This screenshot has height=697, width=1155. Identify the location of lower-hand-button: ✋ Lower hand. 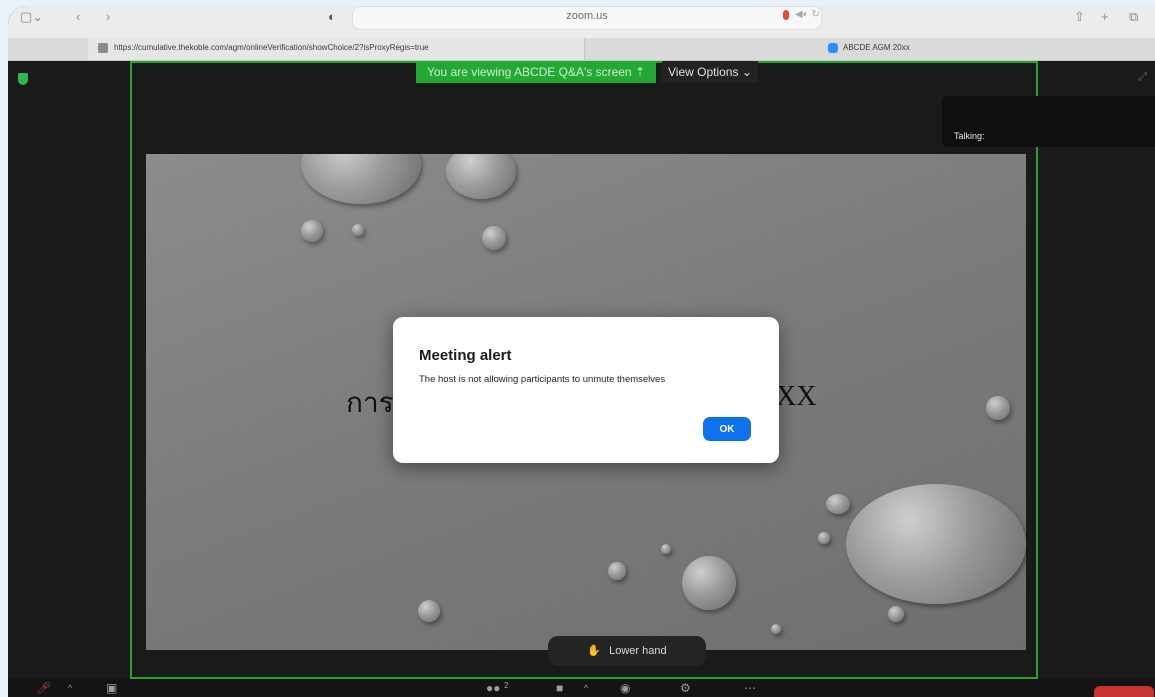
(627, 651).